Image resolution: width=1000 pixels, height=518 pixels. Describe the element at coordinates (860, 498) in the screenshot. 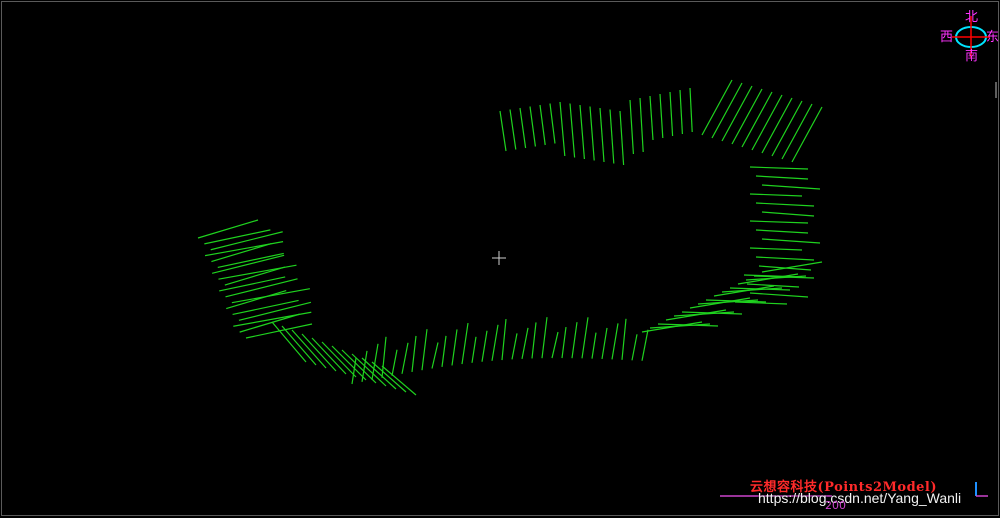

I see `watermark-url: https://blog.csdn.net/Yang_Wanli` at that location.